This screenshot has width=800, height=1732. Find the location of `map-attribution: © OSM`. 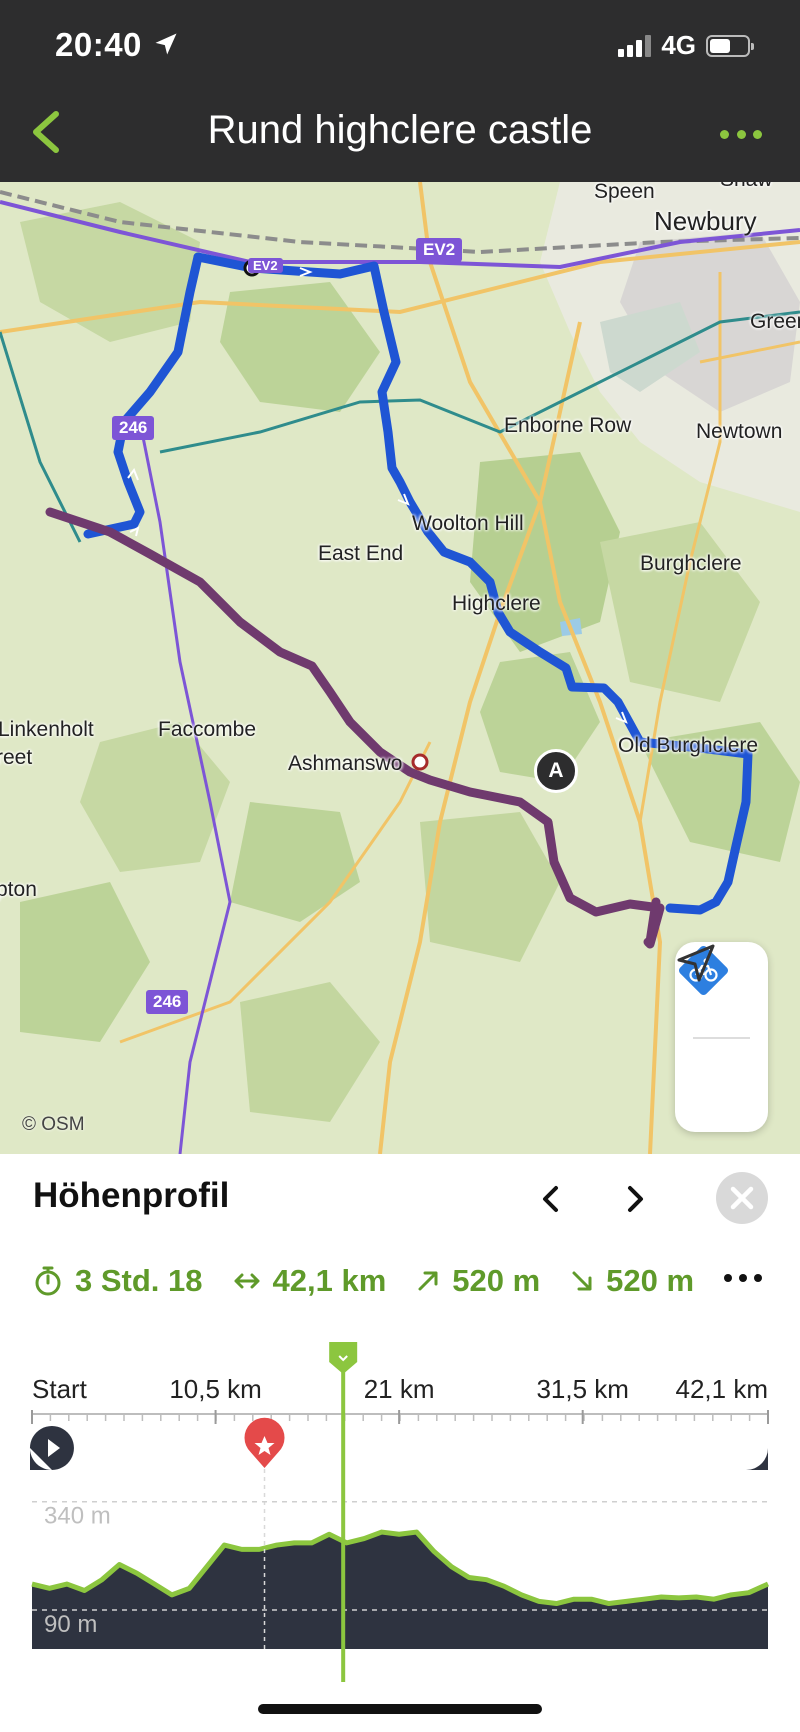

map-attribution: © OSM is located at coordinates (53, 1125).